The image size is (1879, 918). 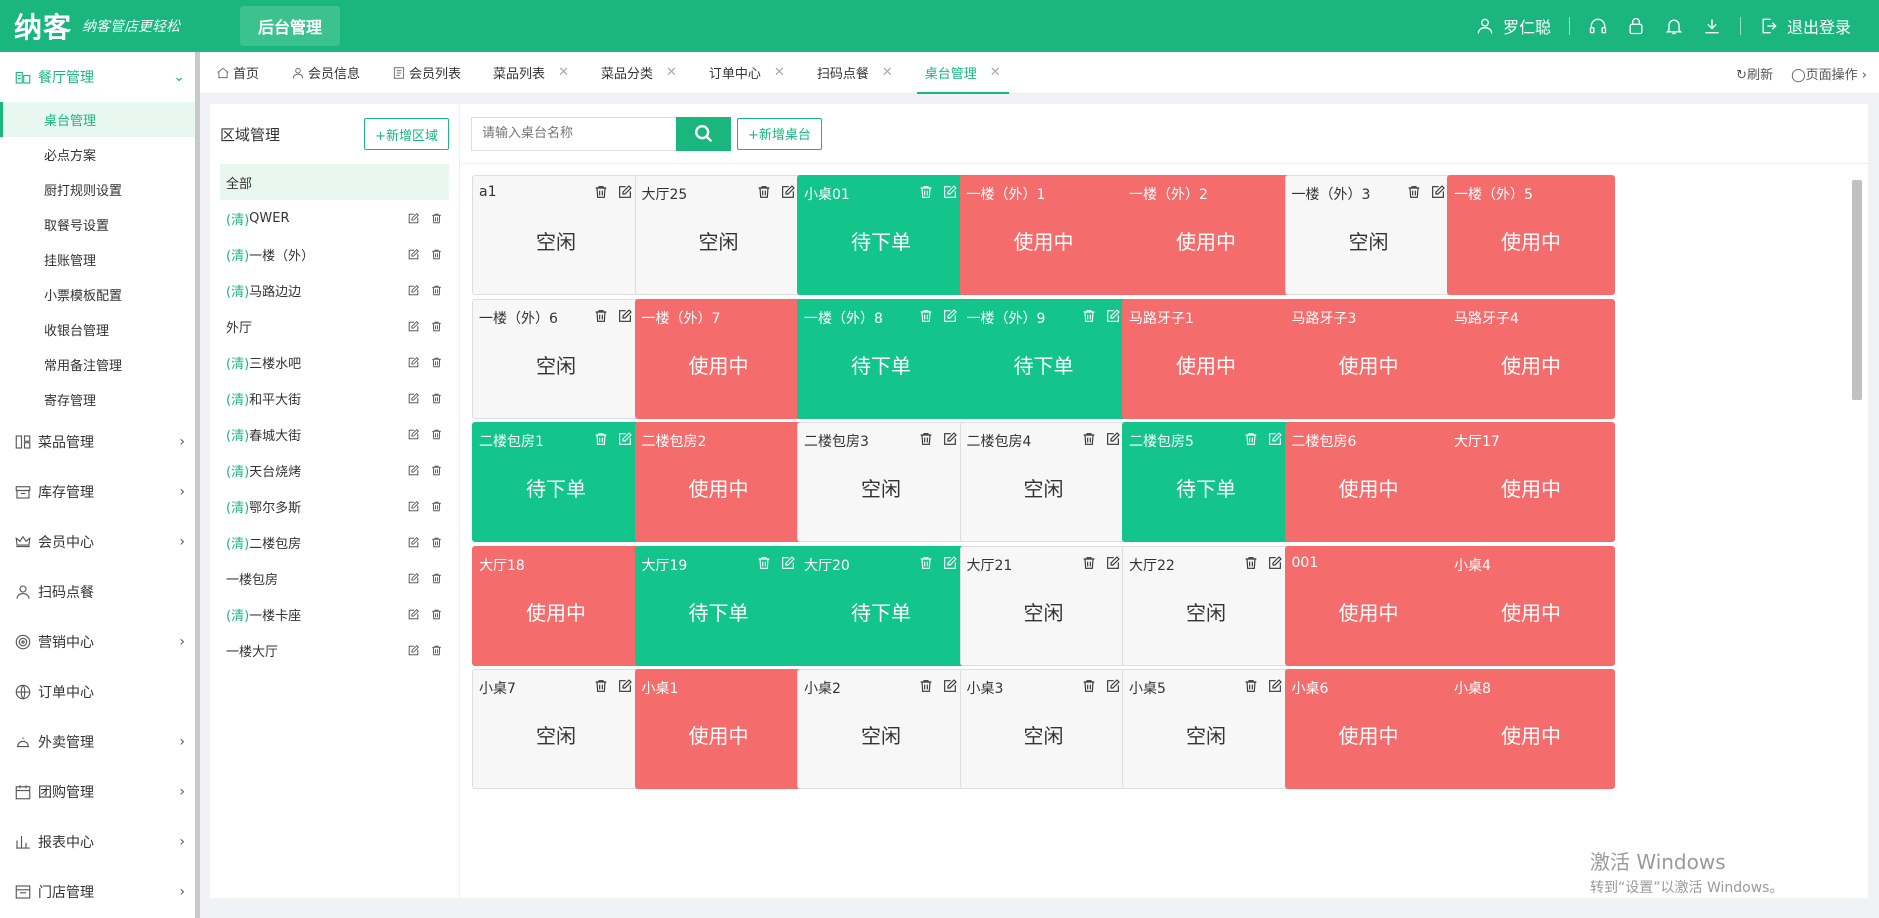 What do you see at coordinates (1829, 73) in the screenshot?
I see `page-ops-button: ◯页面操作 ›` at bounding box center [1829, 73].